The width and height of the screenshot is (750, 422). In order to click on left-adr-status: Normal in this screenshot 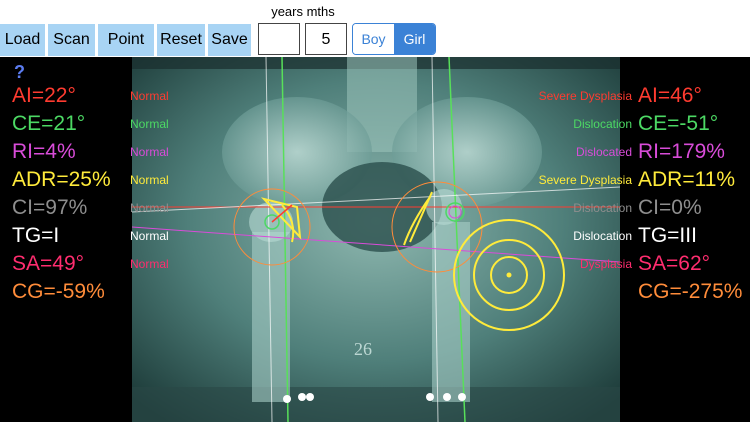, I will do `click(149, 180)`.